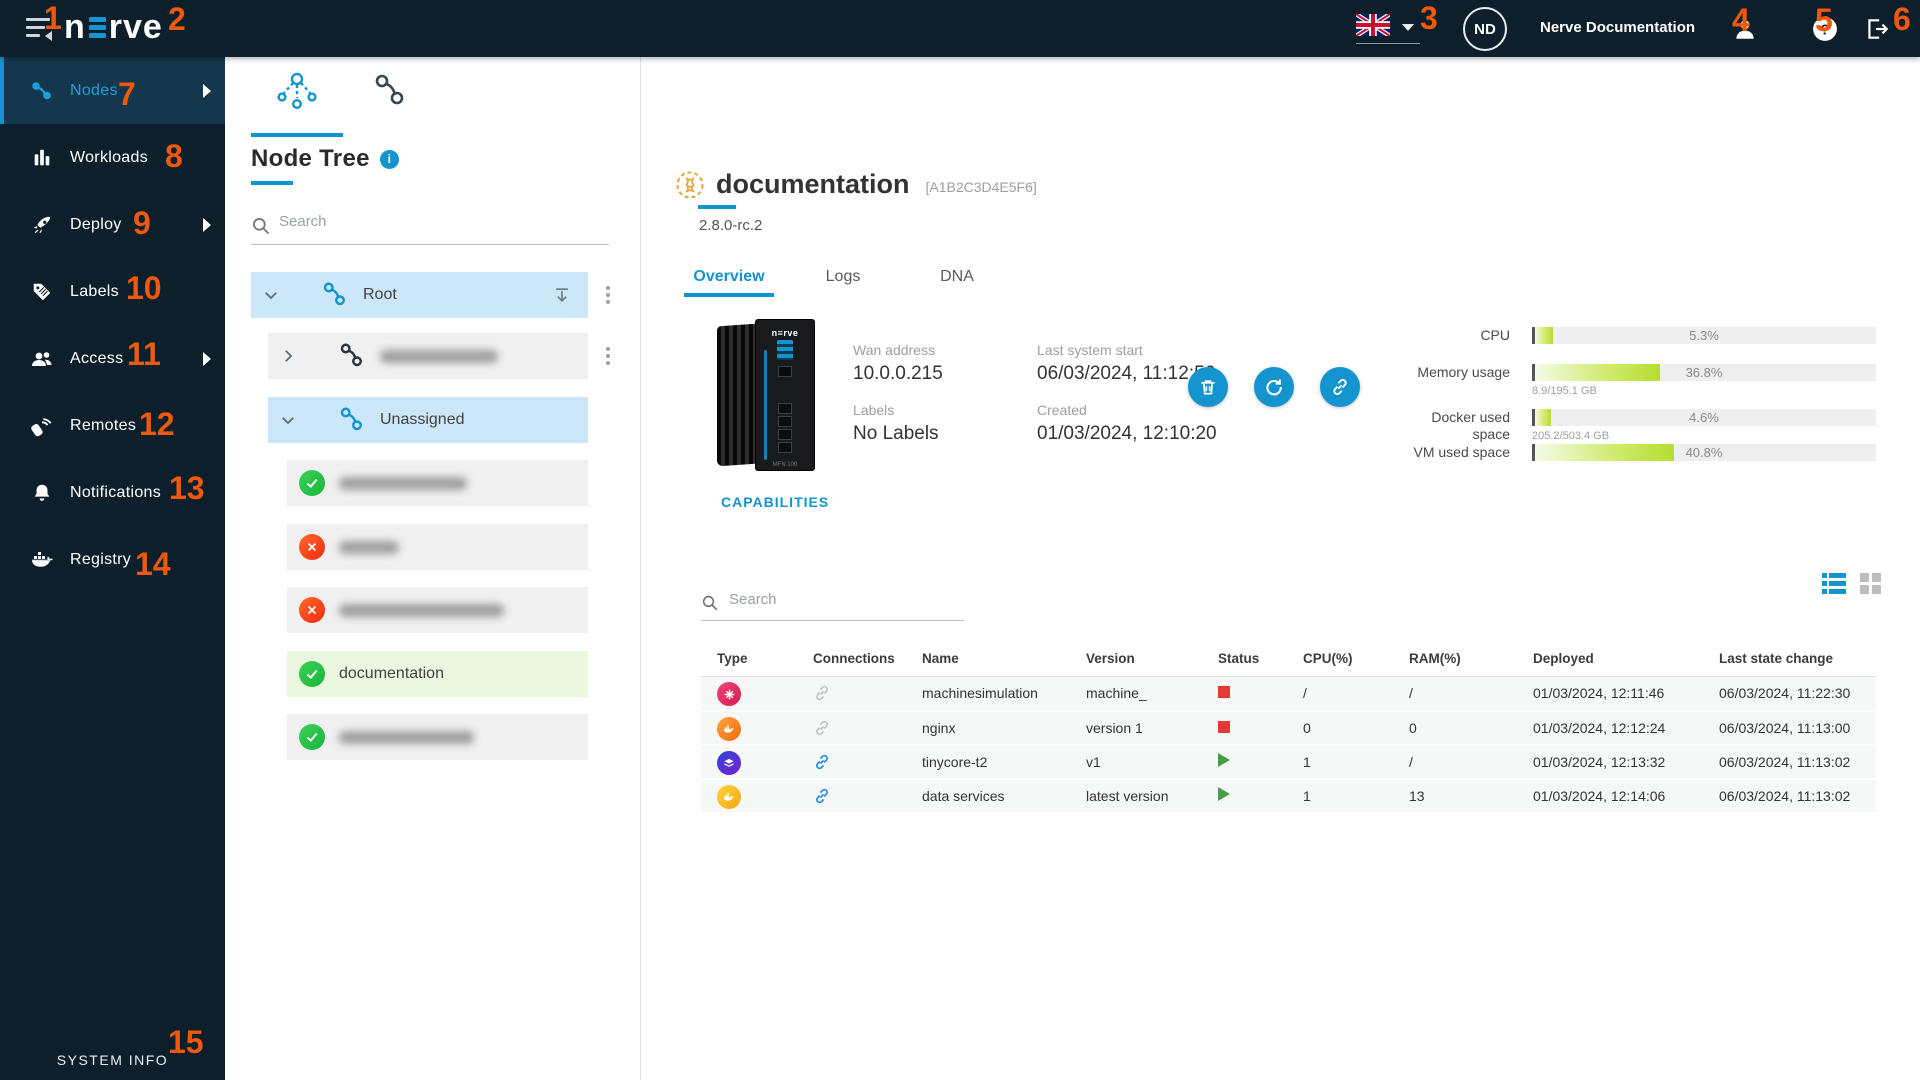 This screenshot has height=1080, width=1920. I want to click on view-toggles, so click(1853, 584).